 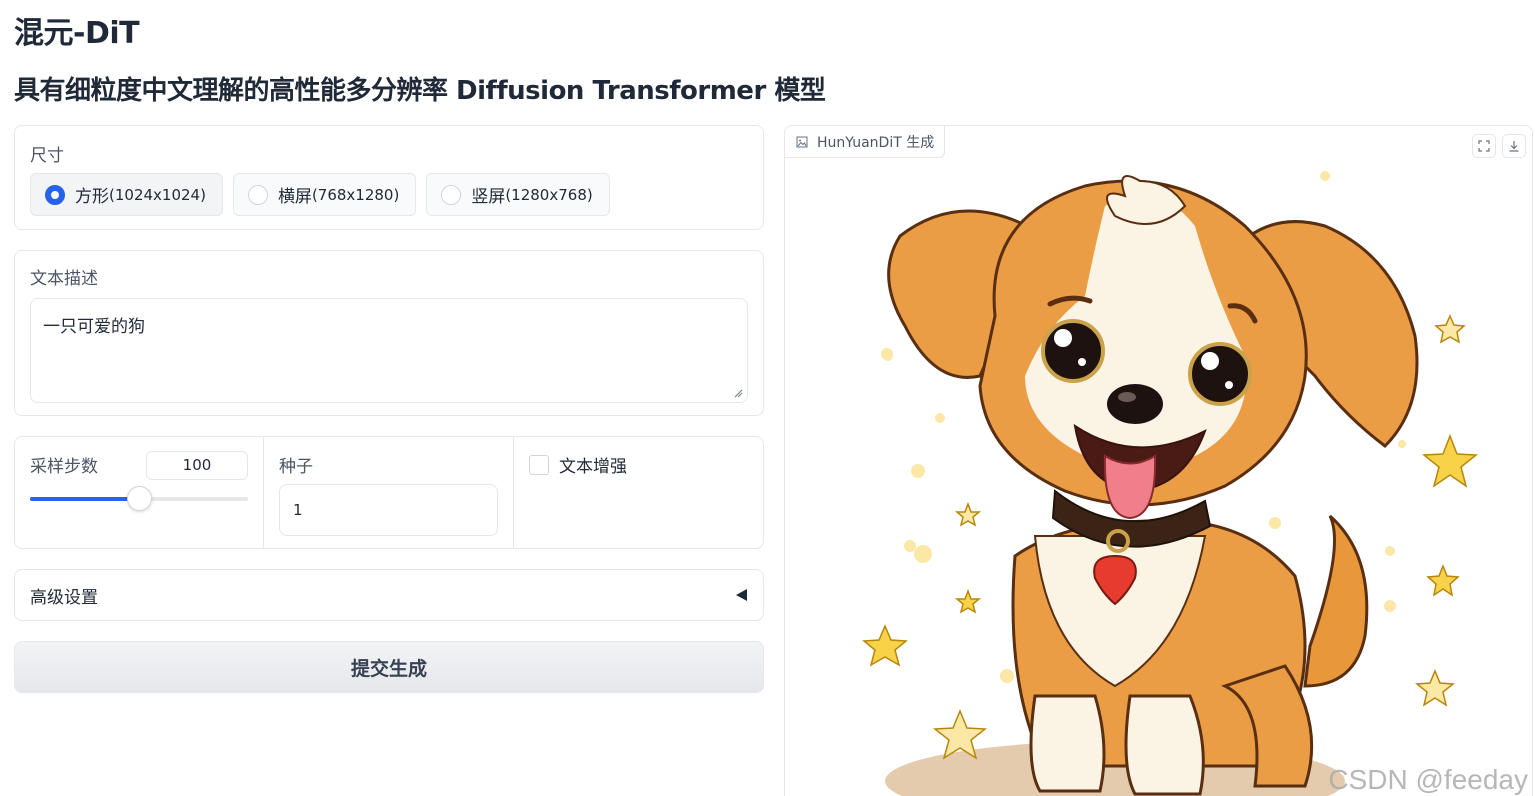 What do you see at coordinates (738, 393) in the screenshot?
I see `resize-grip-icon` at bounding box center [738, 393].